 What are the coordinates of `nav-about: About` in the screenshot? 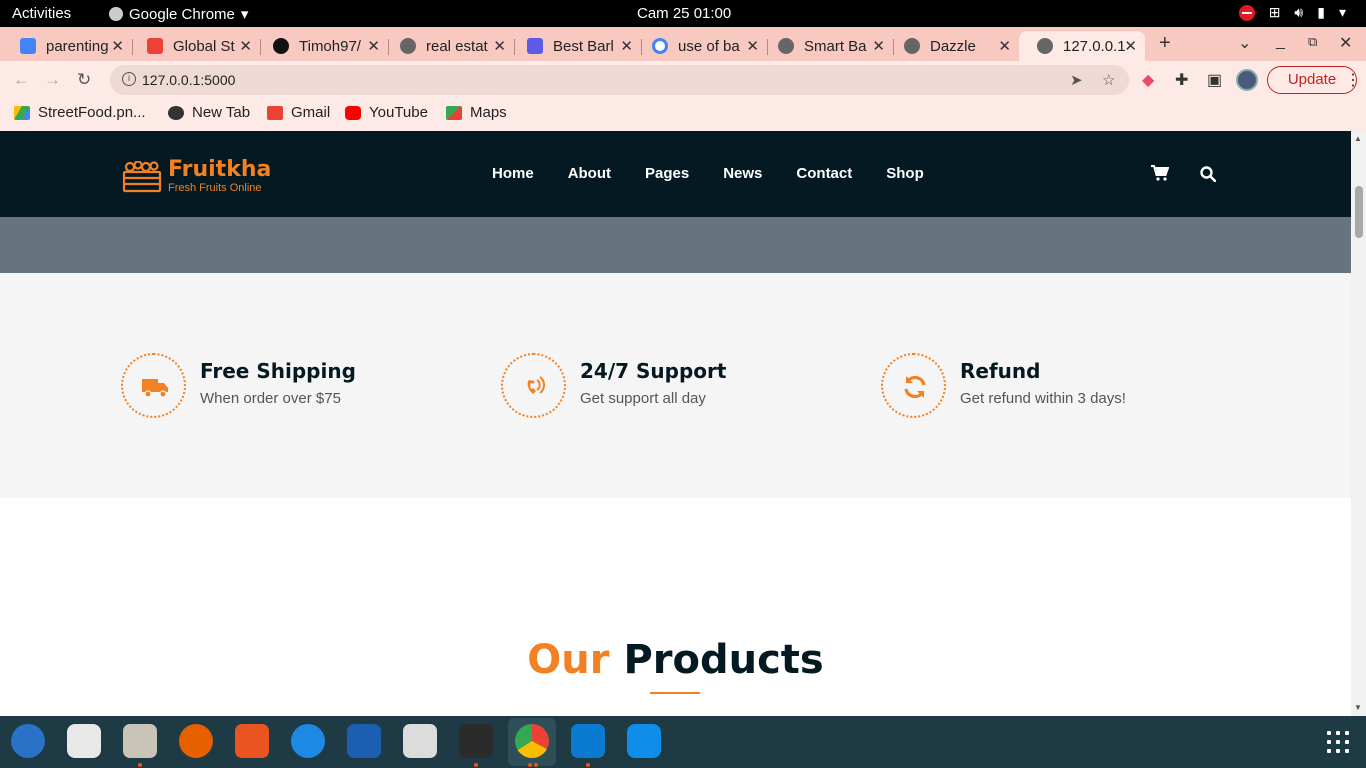 It's located at (589, 173).